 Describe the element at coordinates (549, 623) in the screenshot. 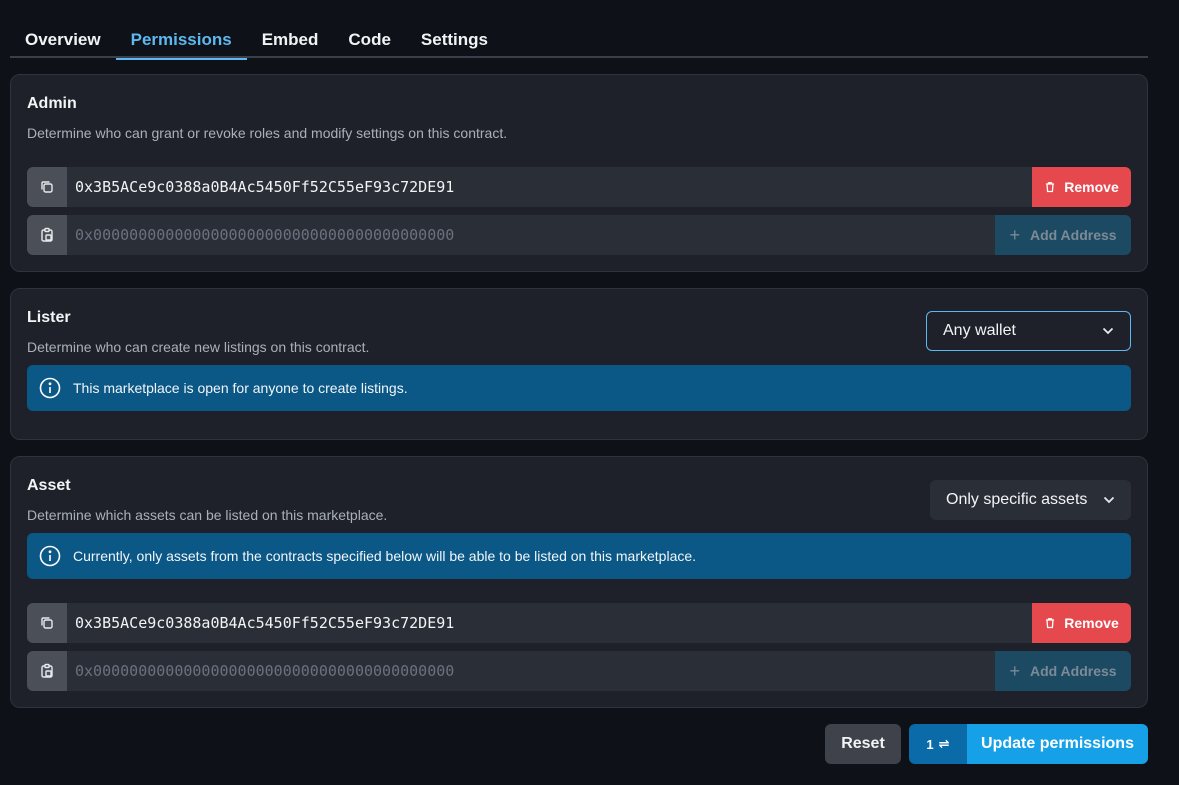

I see `asset-address-field` at that location.